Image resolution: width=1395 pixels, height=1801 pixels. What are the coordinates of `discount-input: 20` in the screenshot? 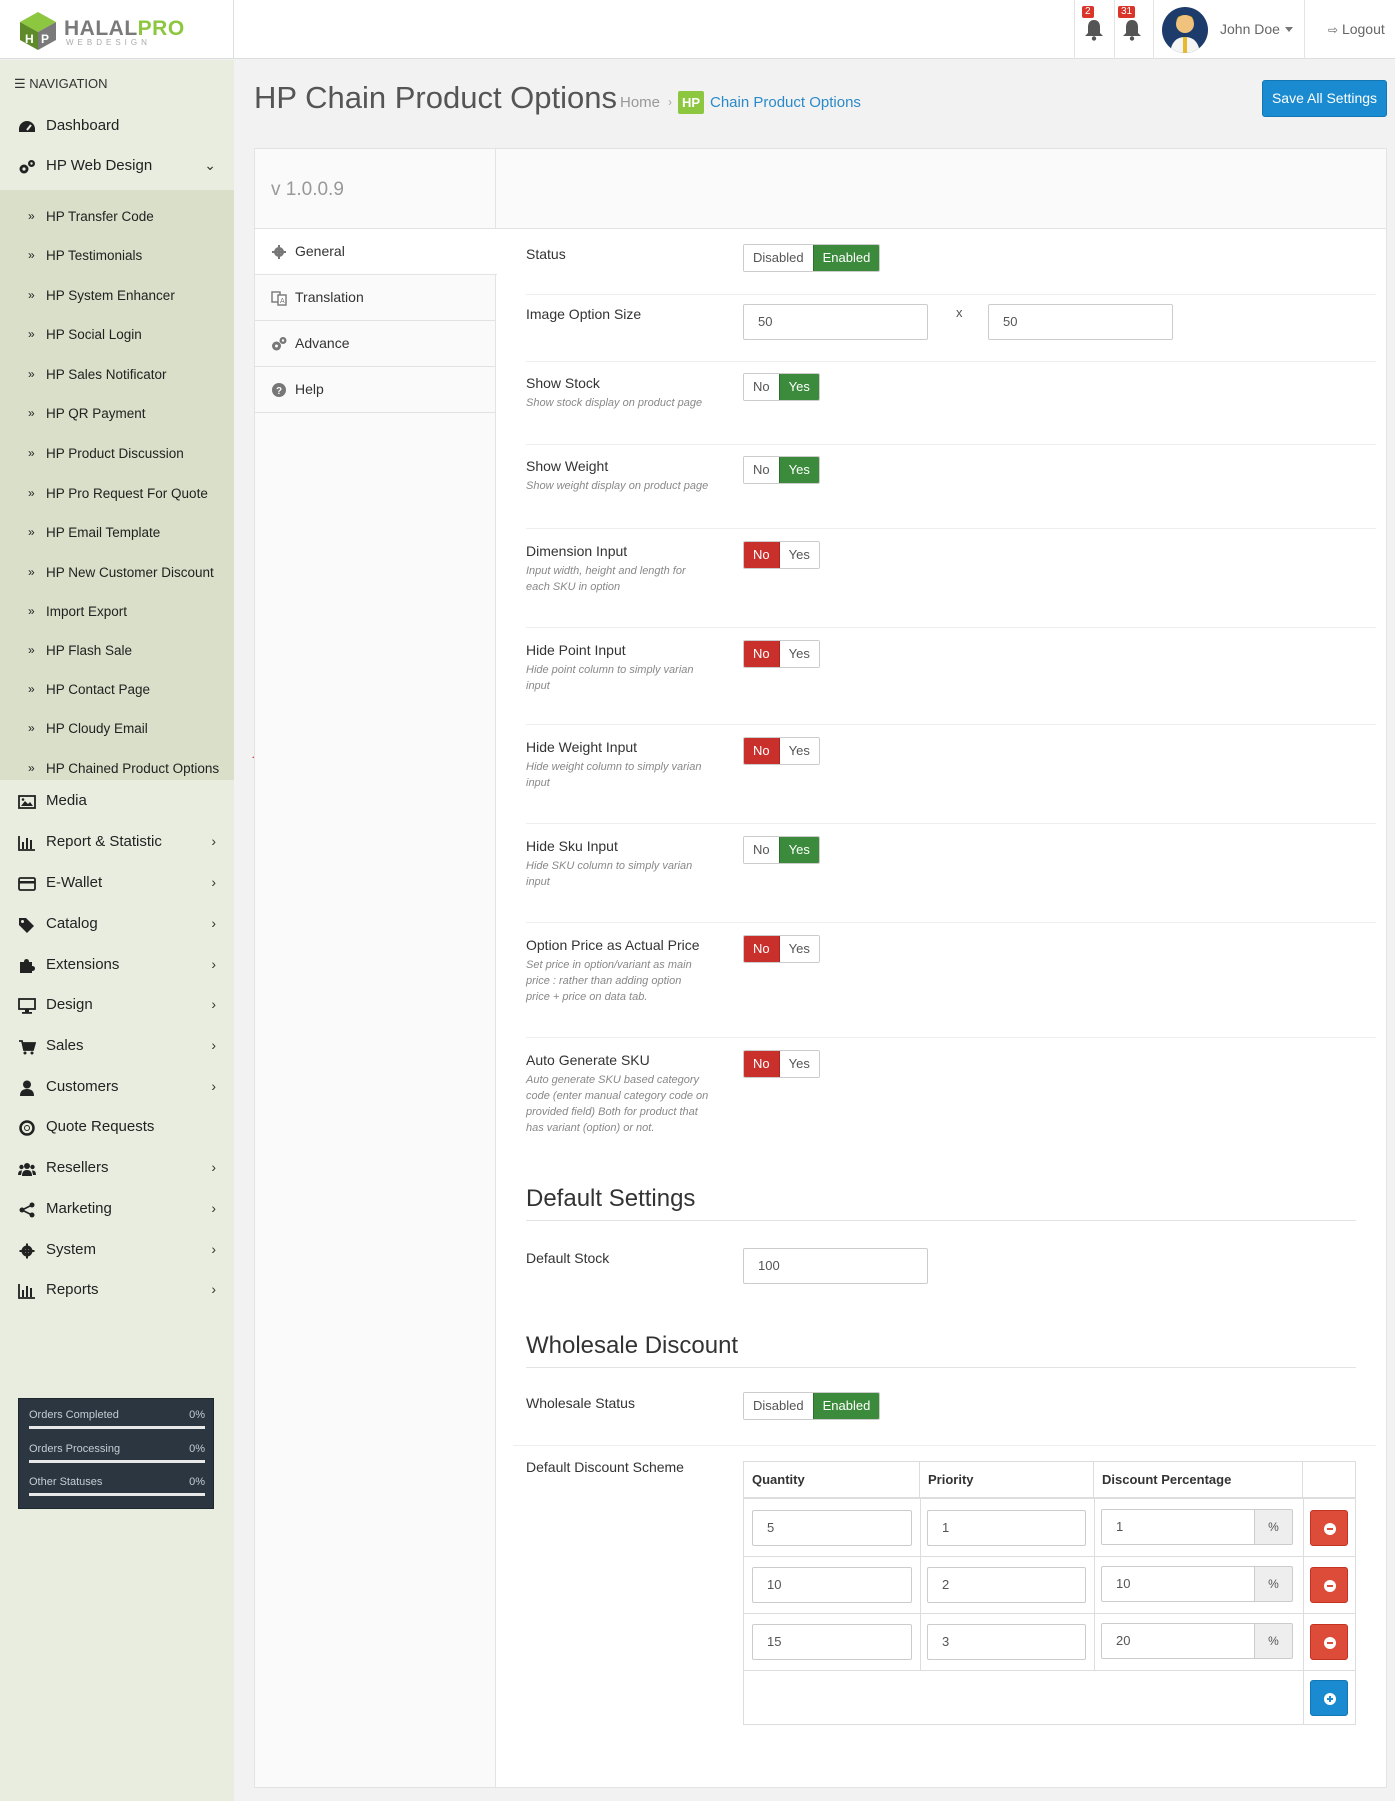 It's located at (1178, 1641).